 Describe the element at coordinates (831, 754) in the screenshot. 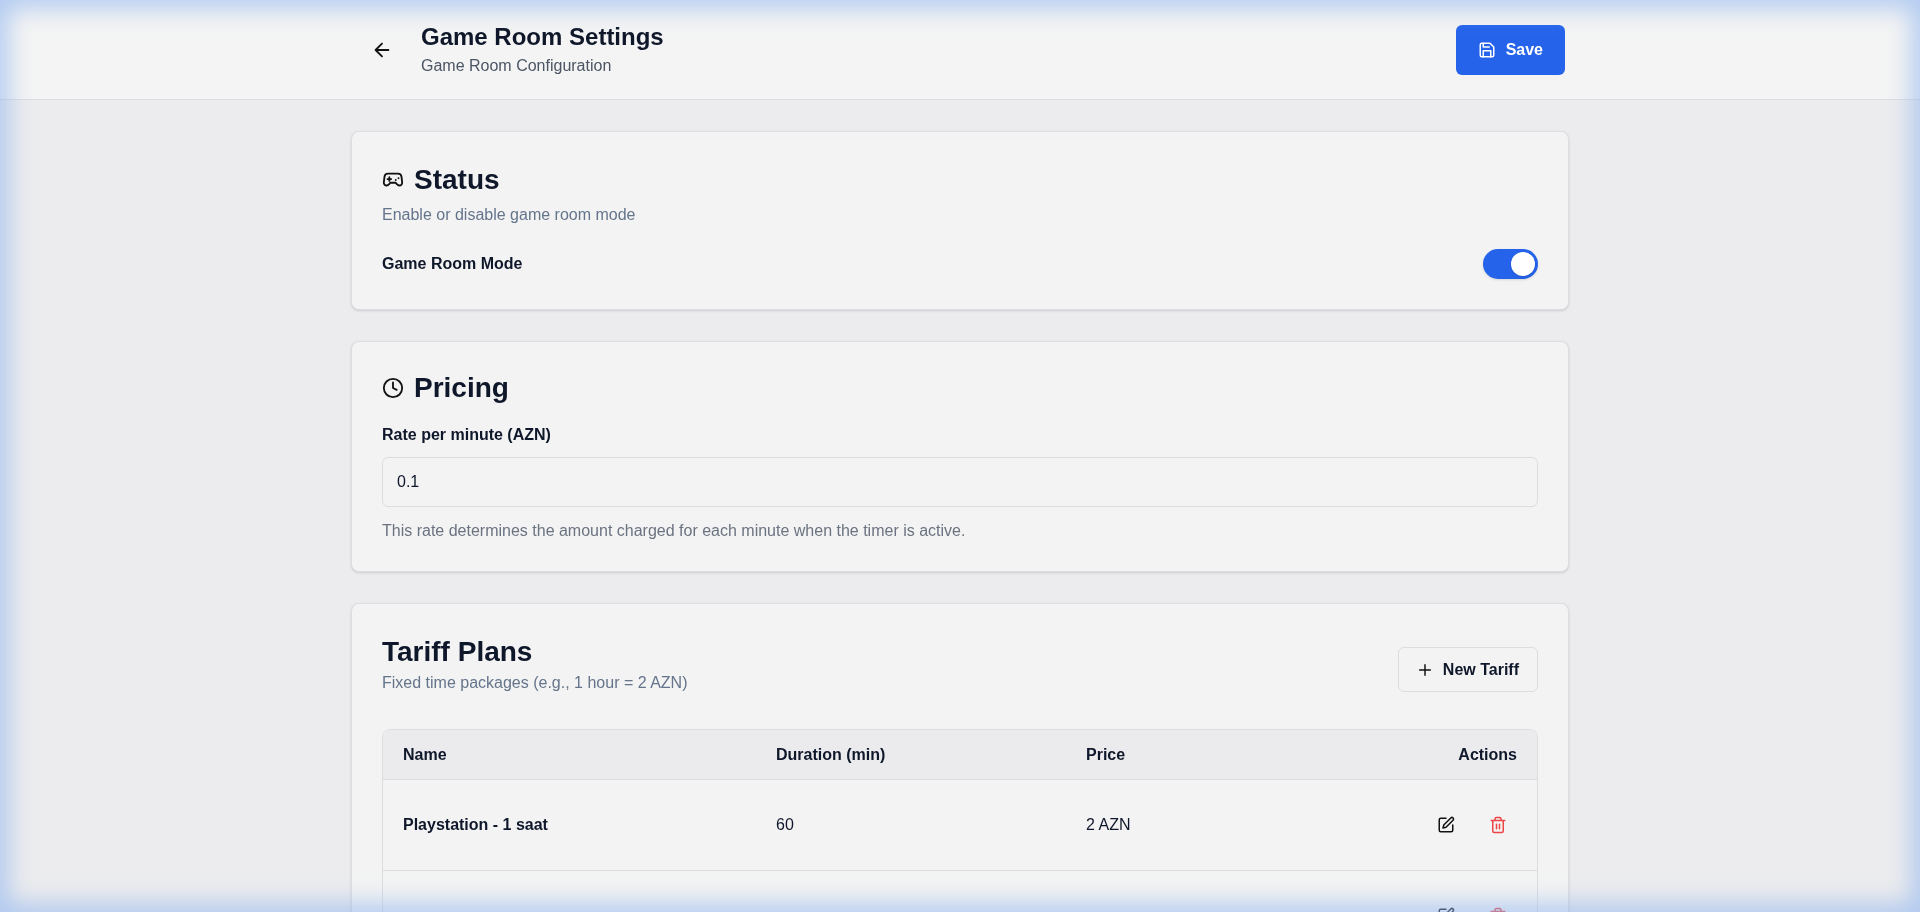

I see `column-header: Duration (min)` at that location.